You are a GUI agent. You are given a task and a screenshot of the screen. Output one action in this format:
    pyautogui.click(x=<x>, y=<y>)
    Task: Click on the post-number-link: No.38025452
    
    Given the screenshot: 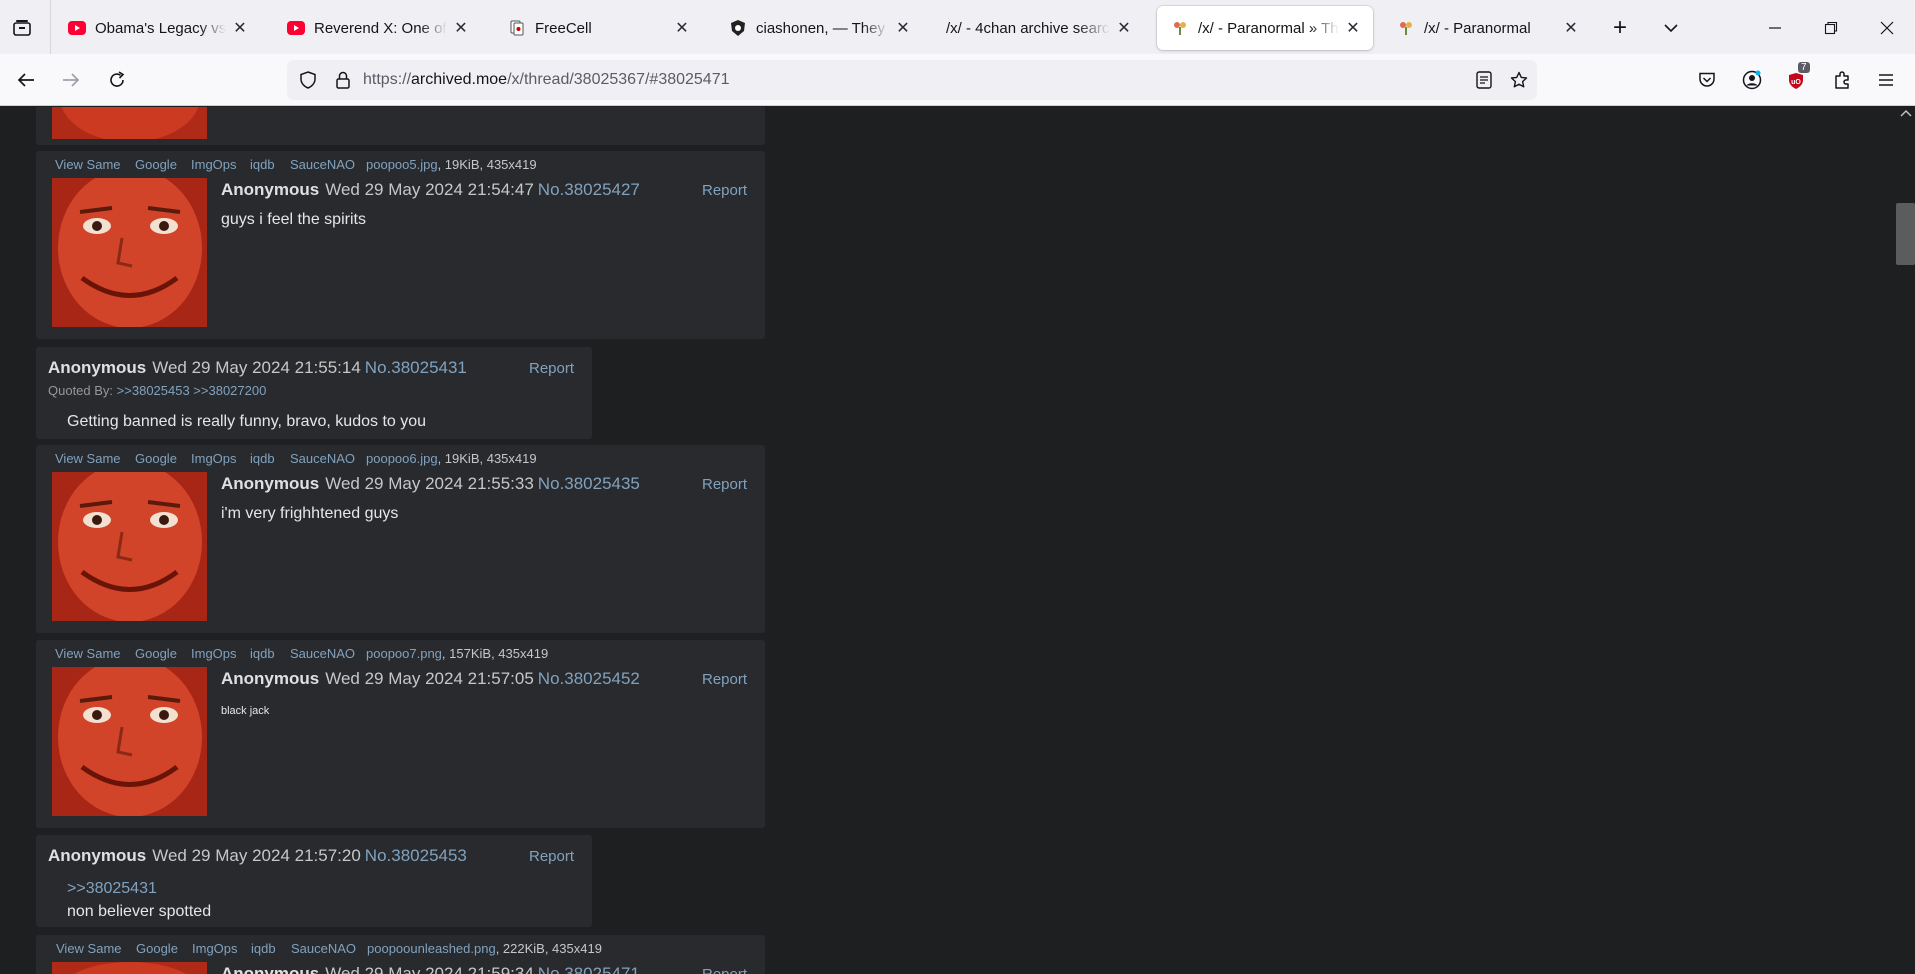 What is the action you would take?
    pyautogui.click(x=589, y=678)
    